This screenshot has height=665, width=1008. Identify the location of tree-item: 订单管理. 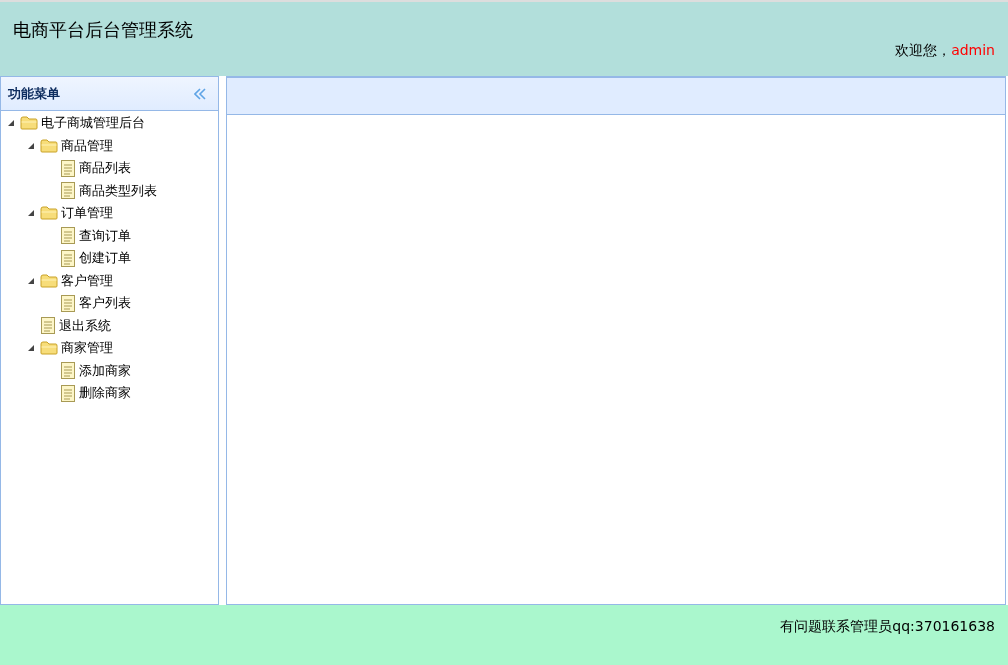
(87, 213).